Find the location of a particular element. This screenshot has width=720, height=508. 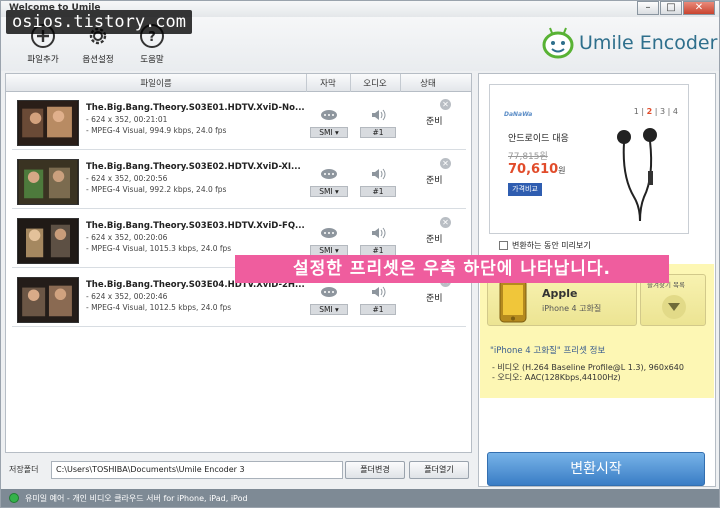

file-resolution: - 624 x 352, 00:20:46 is located at coordinates (127, 296).